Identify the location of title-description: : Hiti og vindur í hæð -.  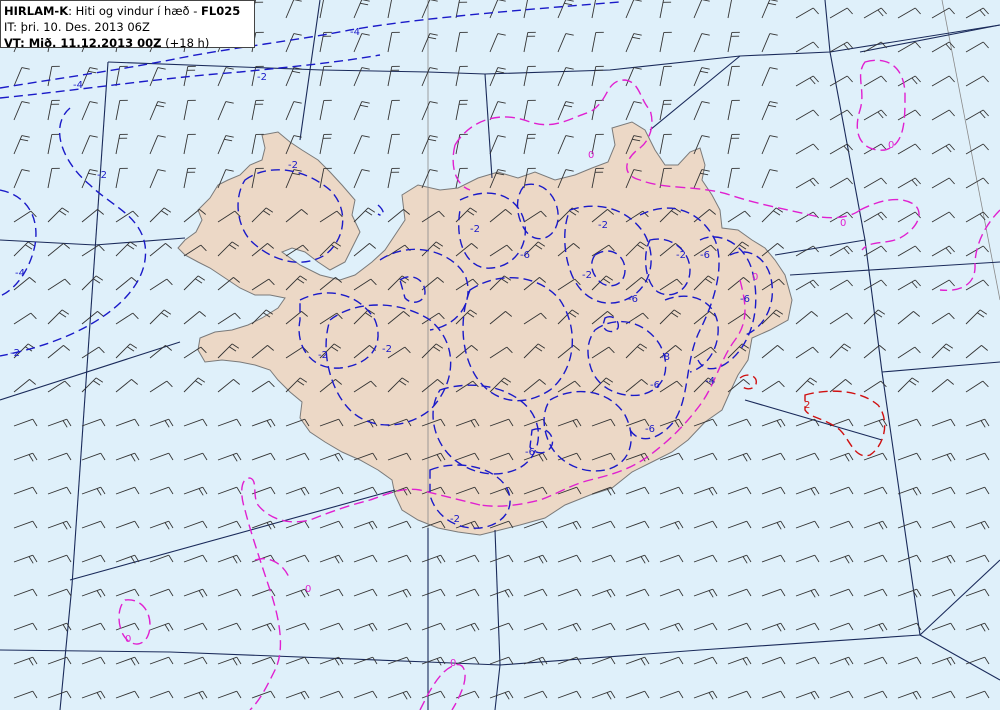
(135, 11).